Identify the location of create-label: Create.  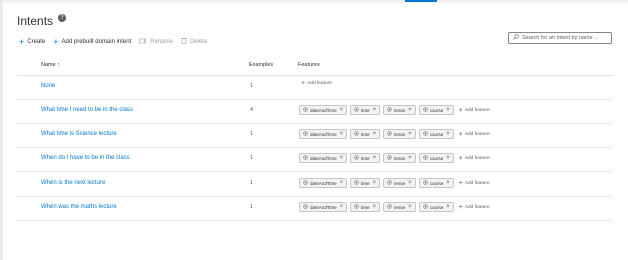
(36, 41).